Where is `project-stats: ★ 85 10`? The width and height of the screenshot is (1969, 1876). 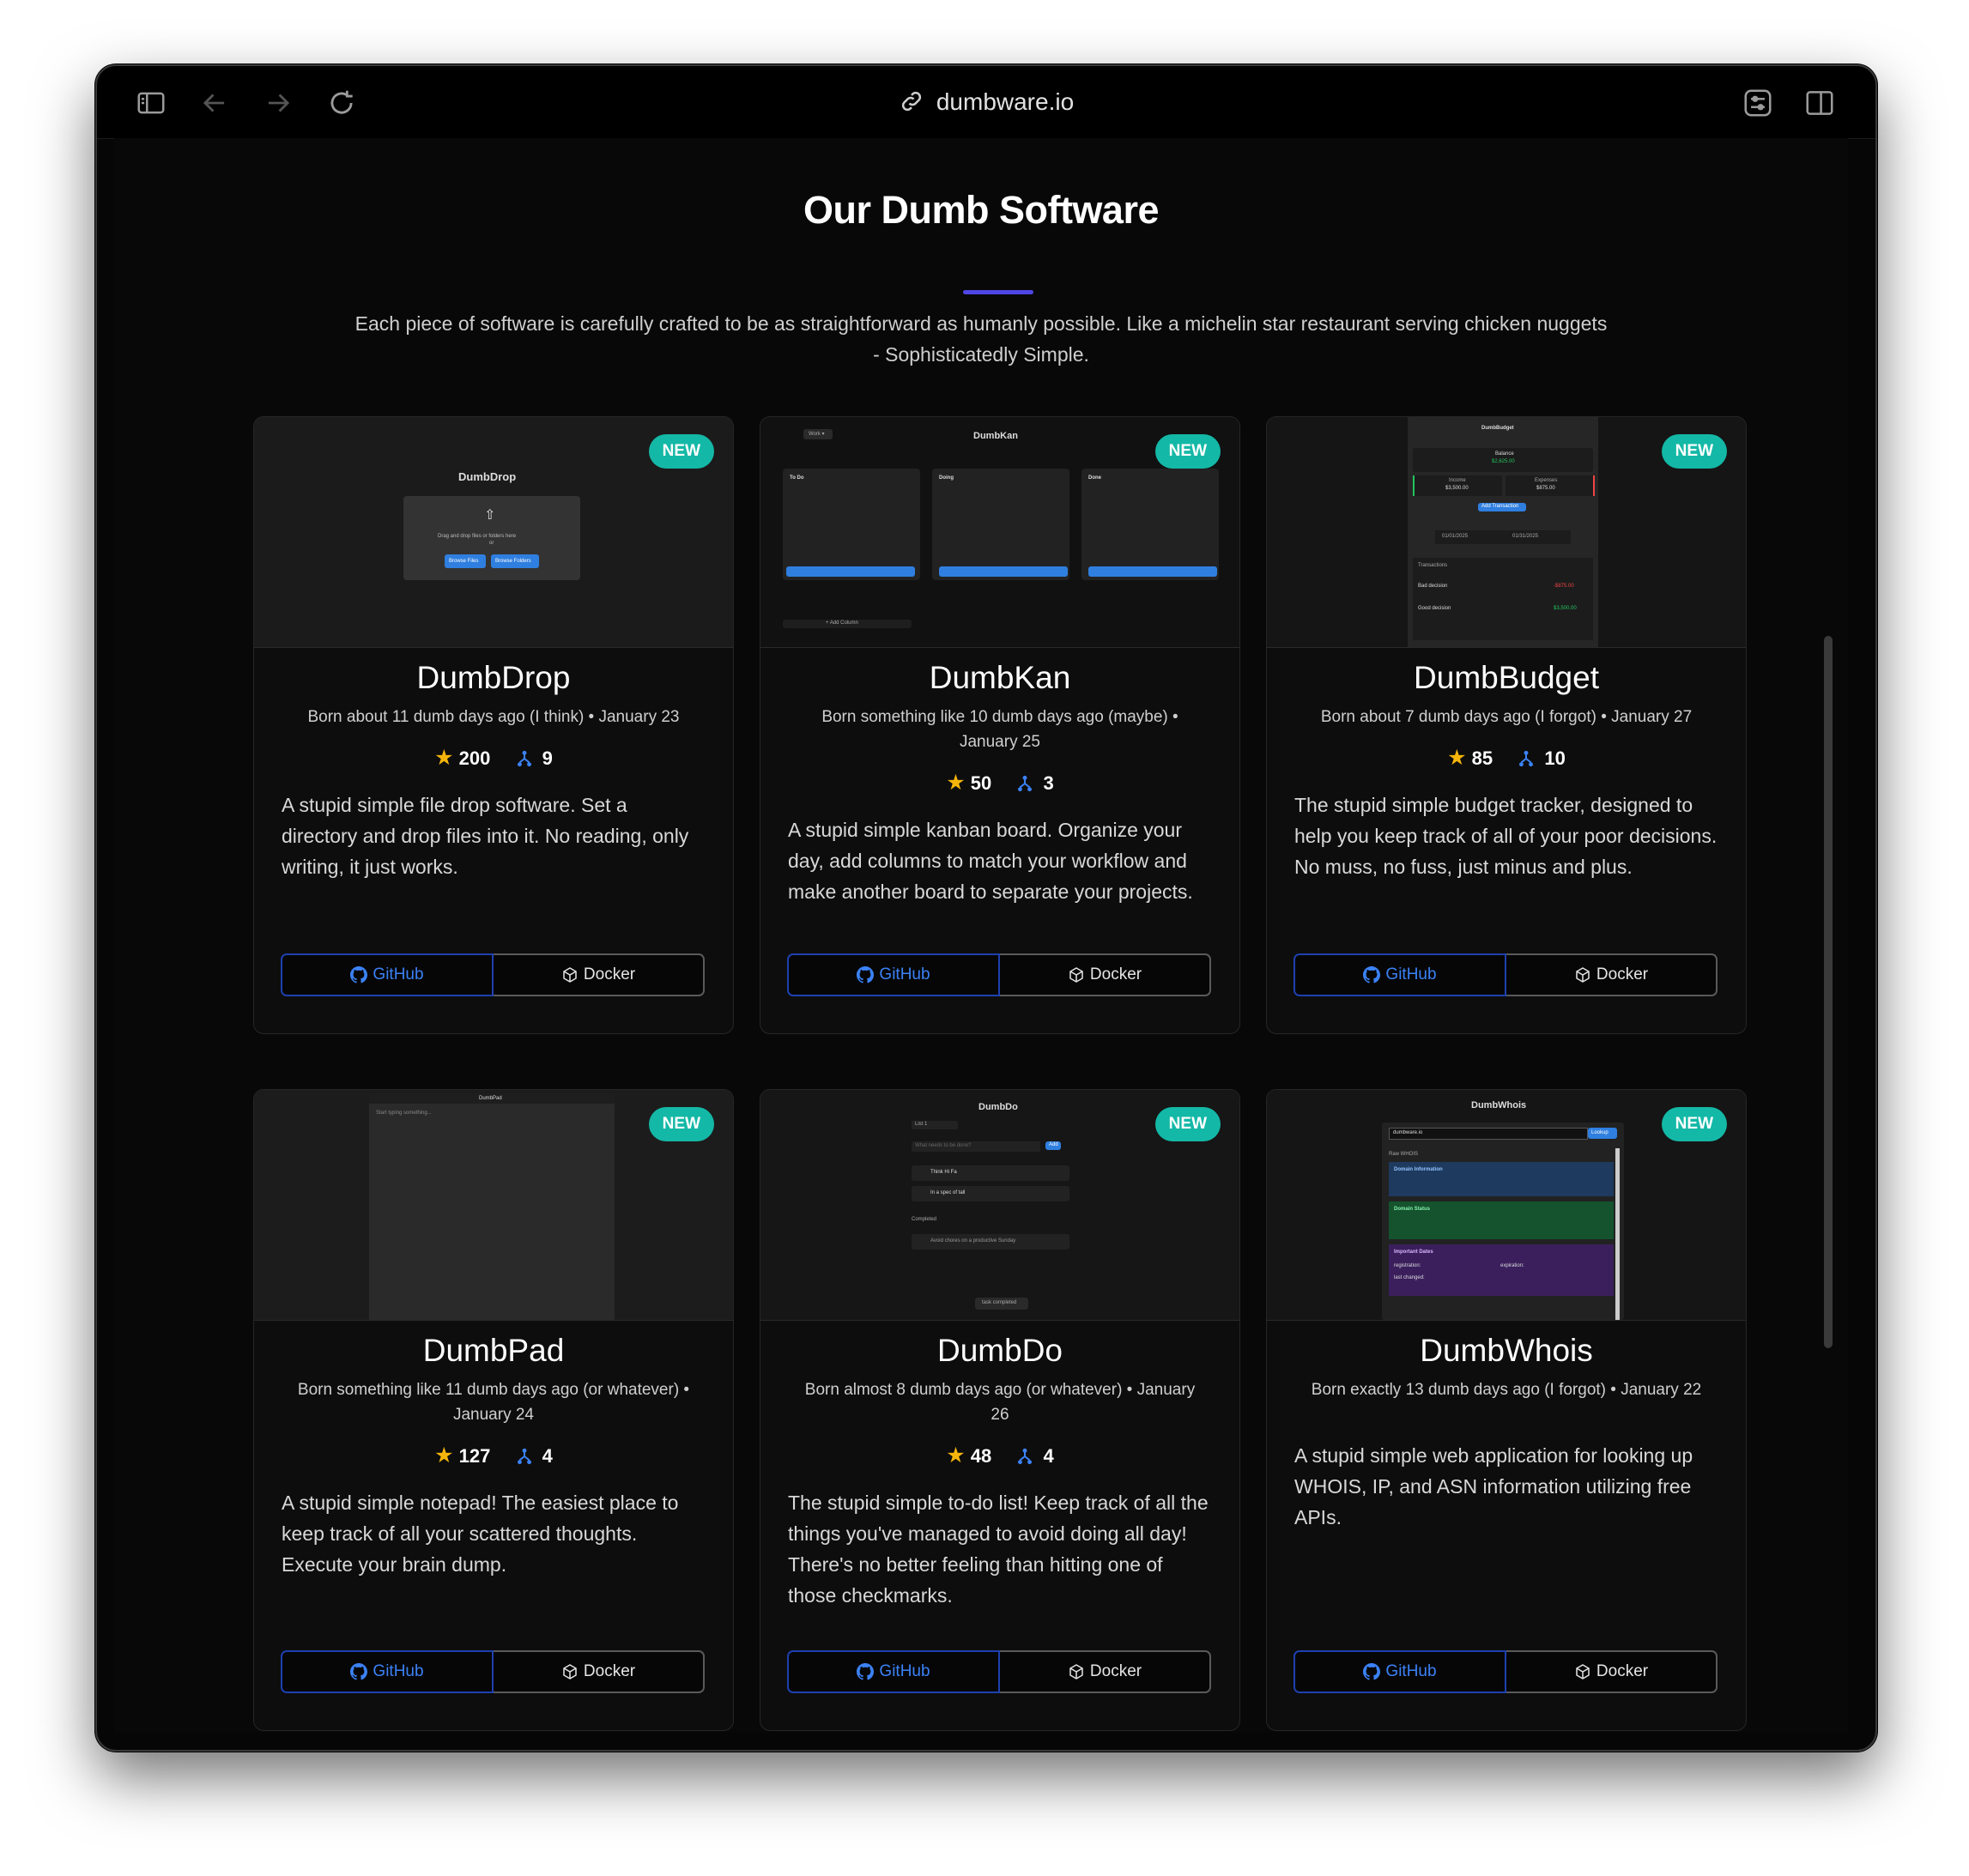 project-stats: ★ 85 10 is located at coordinates (1506, 758).